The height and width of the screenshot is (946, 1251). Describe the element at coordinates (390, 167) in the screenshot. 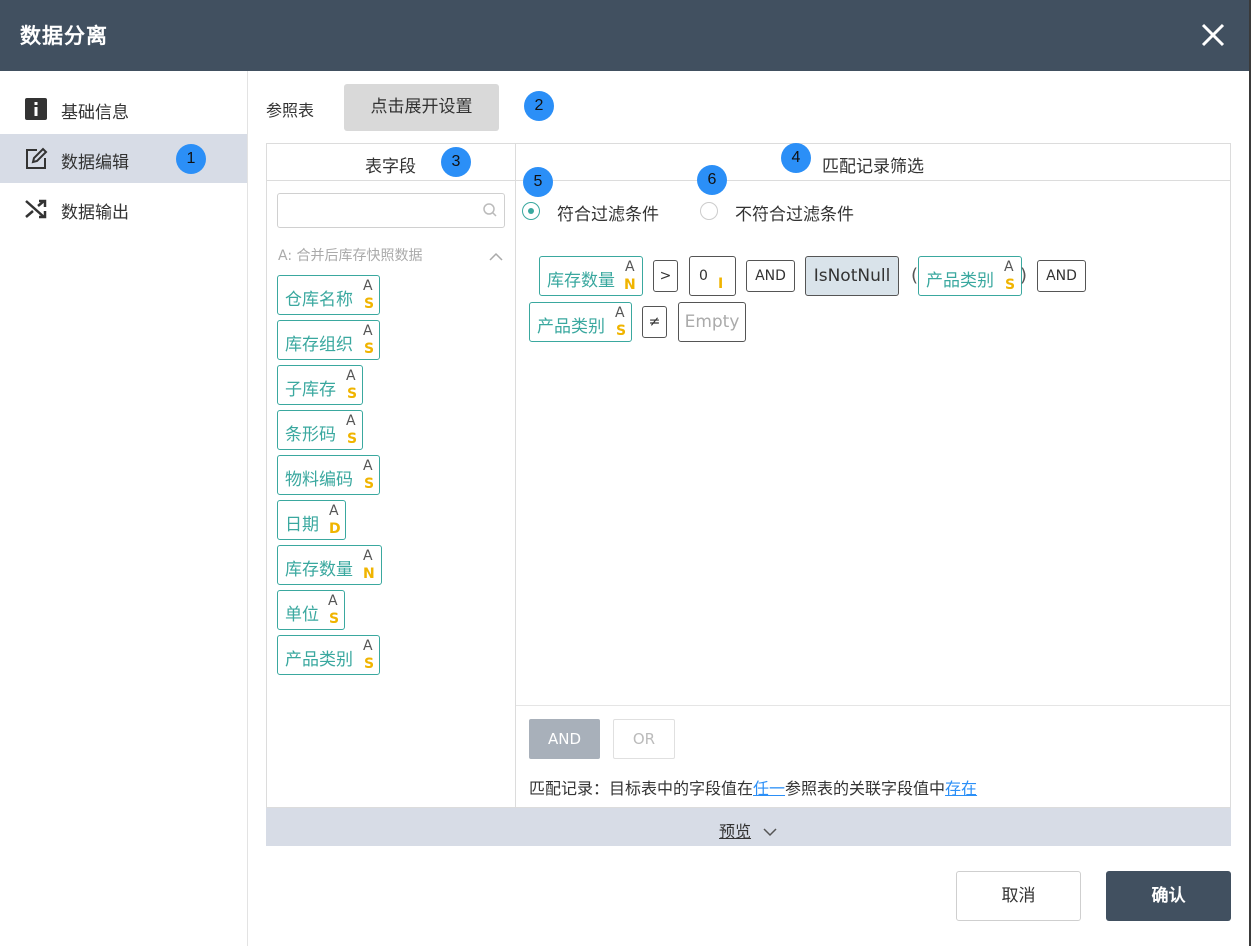

I see `fields-panel-title: 表字段` at that location.